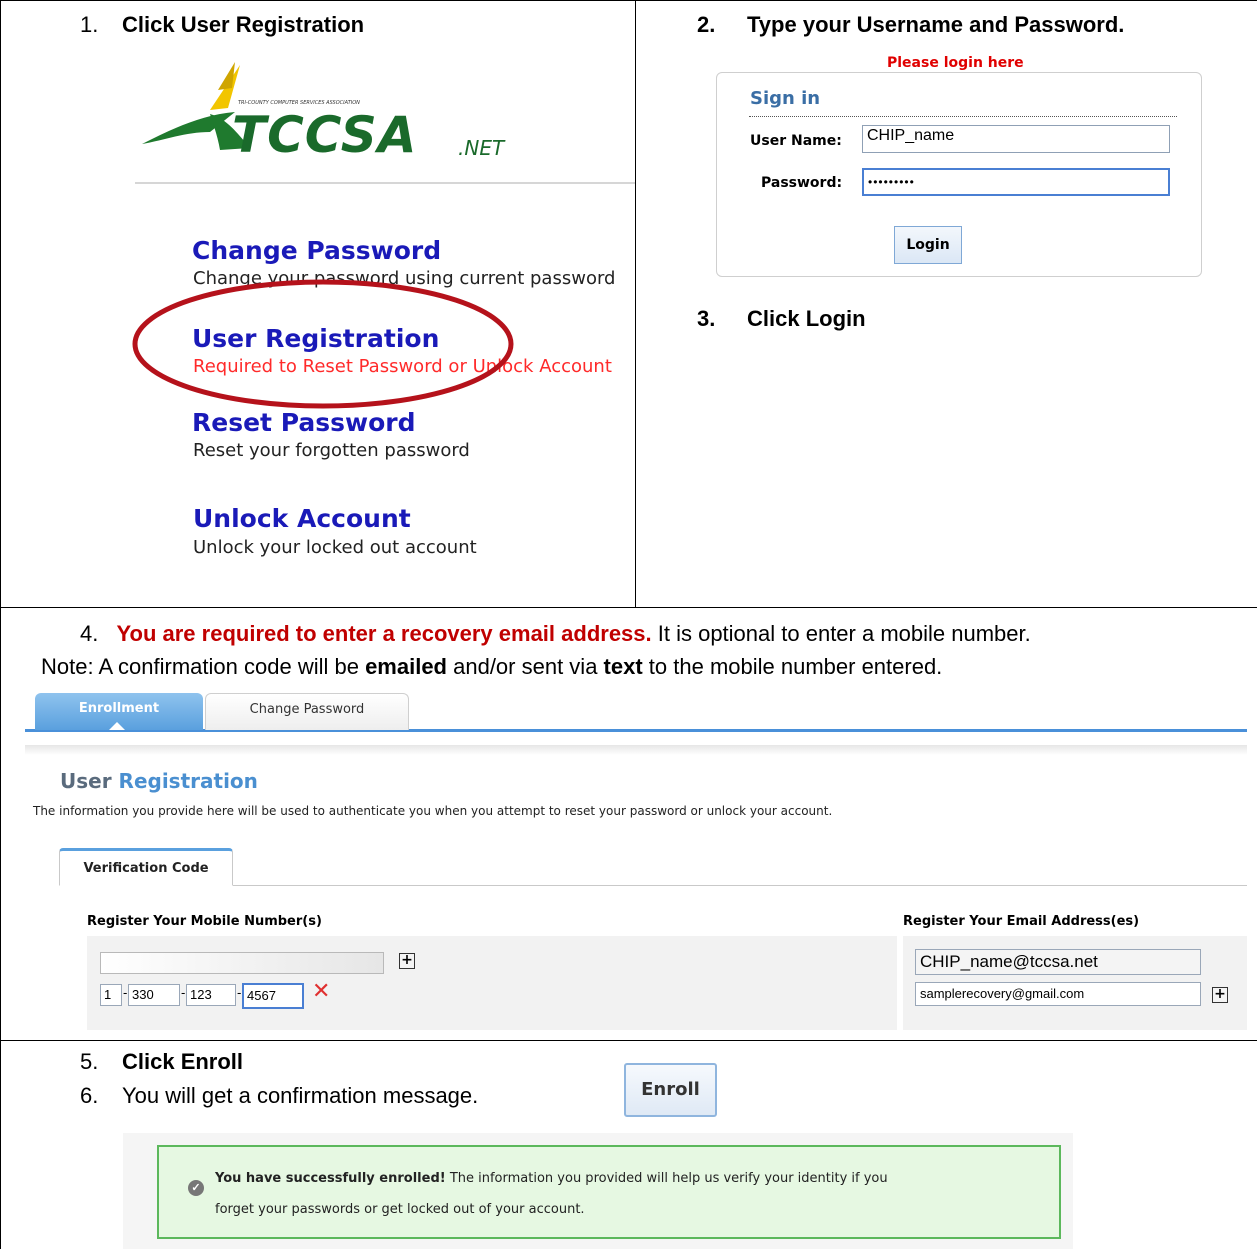 The height and width of the screenshot is (1249, 1257). Describe the element at coordinates (330, 1178) in the screenshot. I see `confirmation-bold: You have successfully enrolled!` at that location.